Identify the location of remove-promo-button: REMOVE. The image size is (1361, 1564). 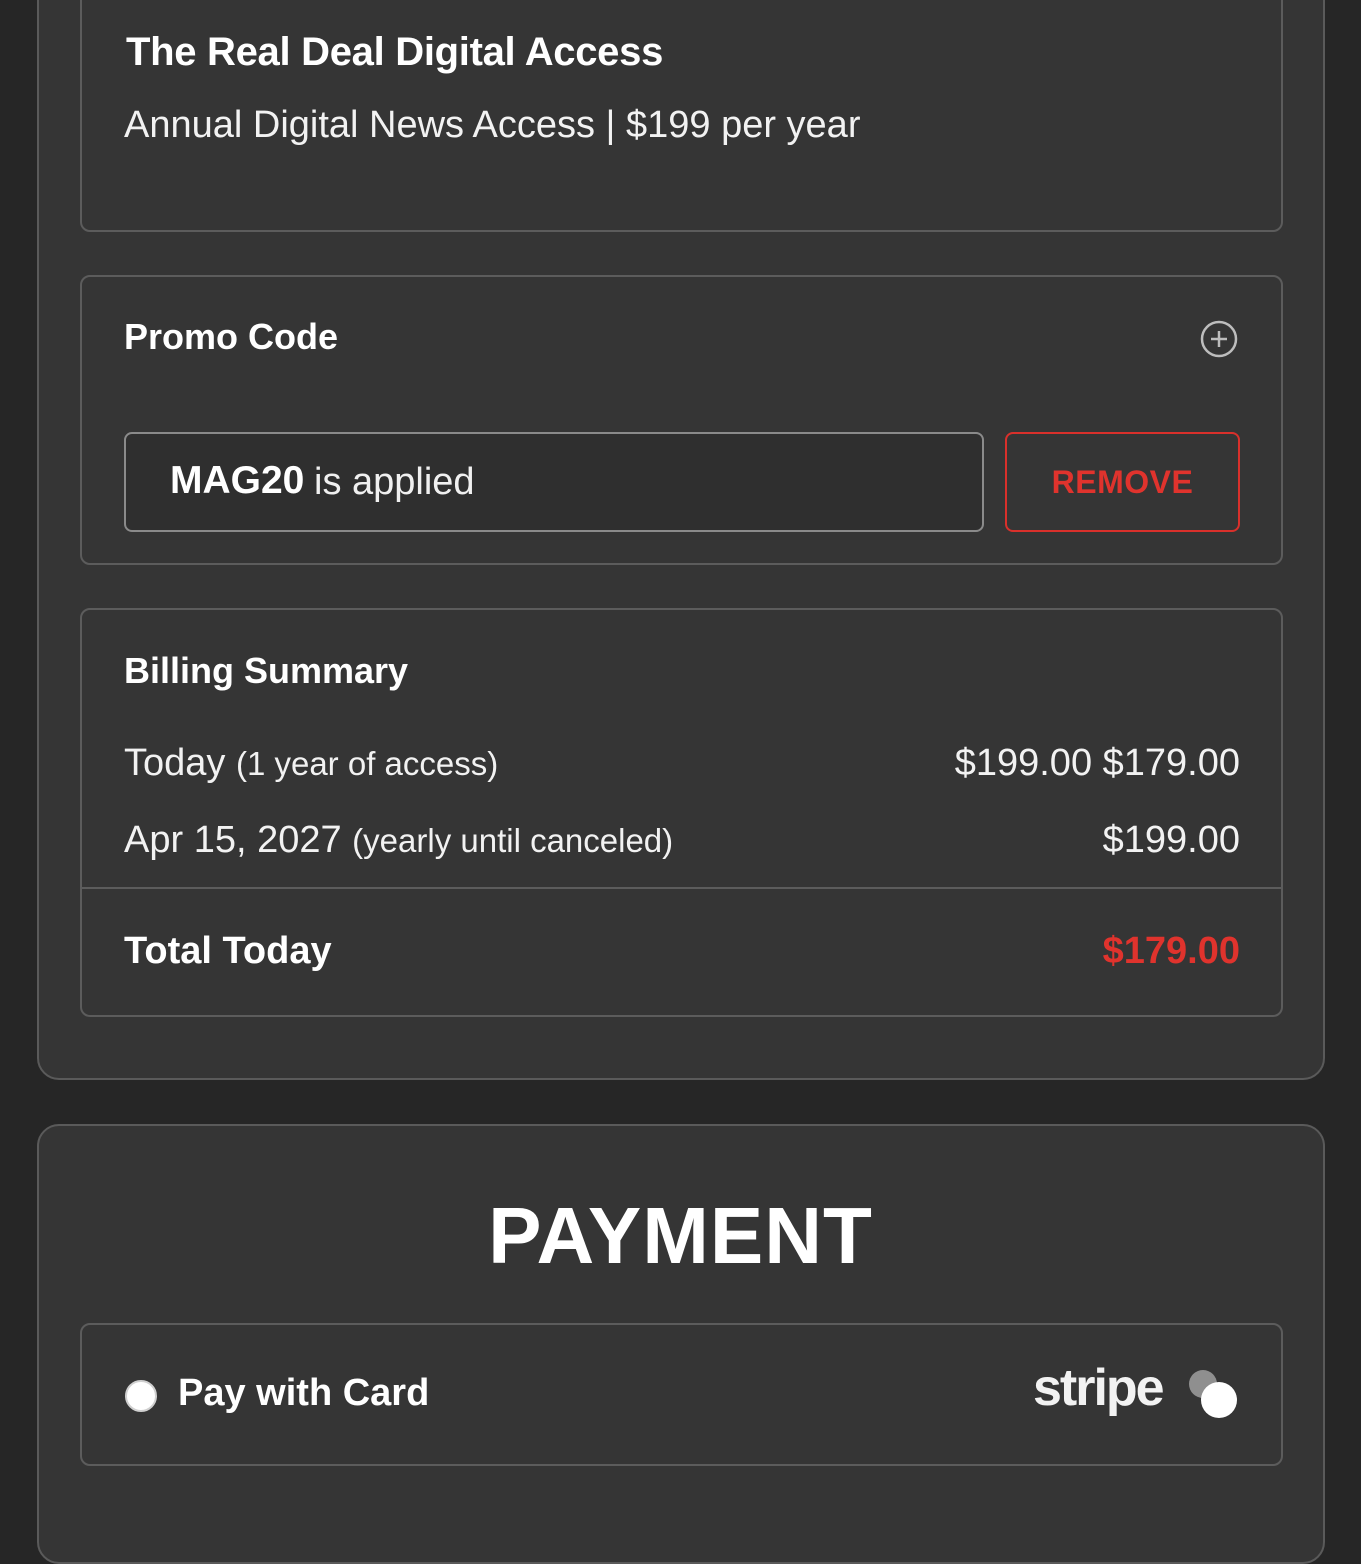
(1122, 482).